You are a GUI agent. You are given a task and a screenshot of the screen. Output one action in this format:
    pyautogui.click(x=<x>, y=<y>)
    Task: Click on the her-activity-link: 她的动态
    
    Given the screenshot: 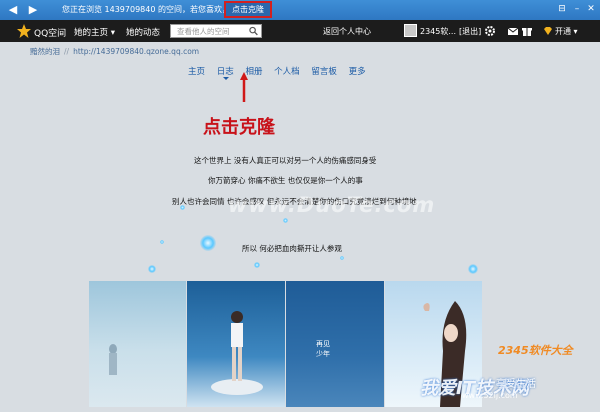 What is the action you would take?
    pyautogui.click(x=143, y=32)
    